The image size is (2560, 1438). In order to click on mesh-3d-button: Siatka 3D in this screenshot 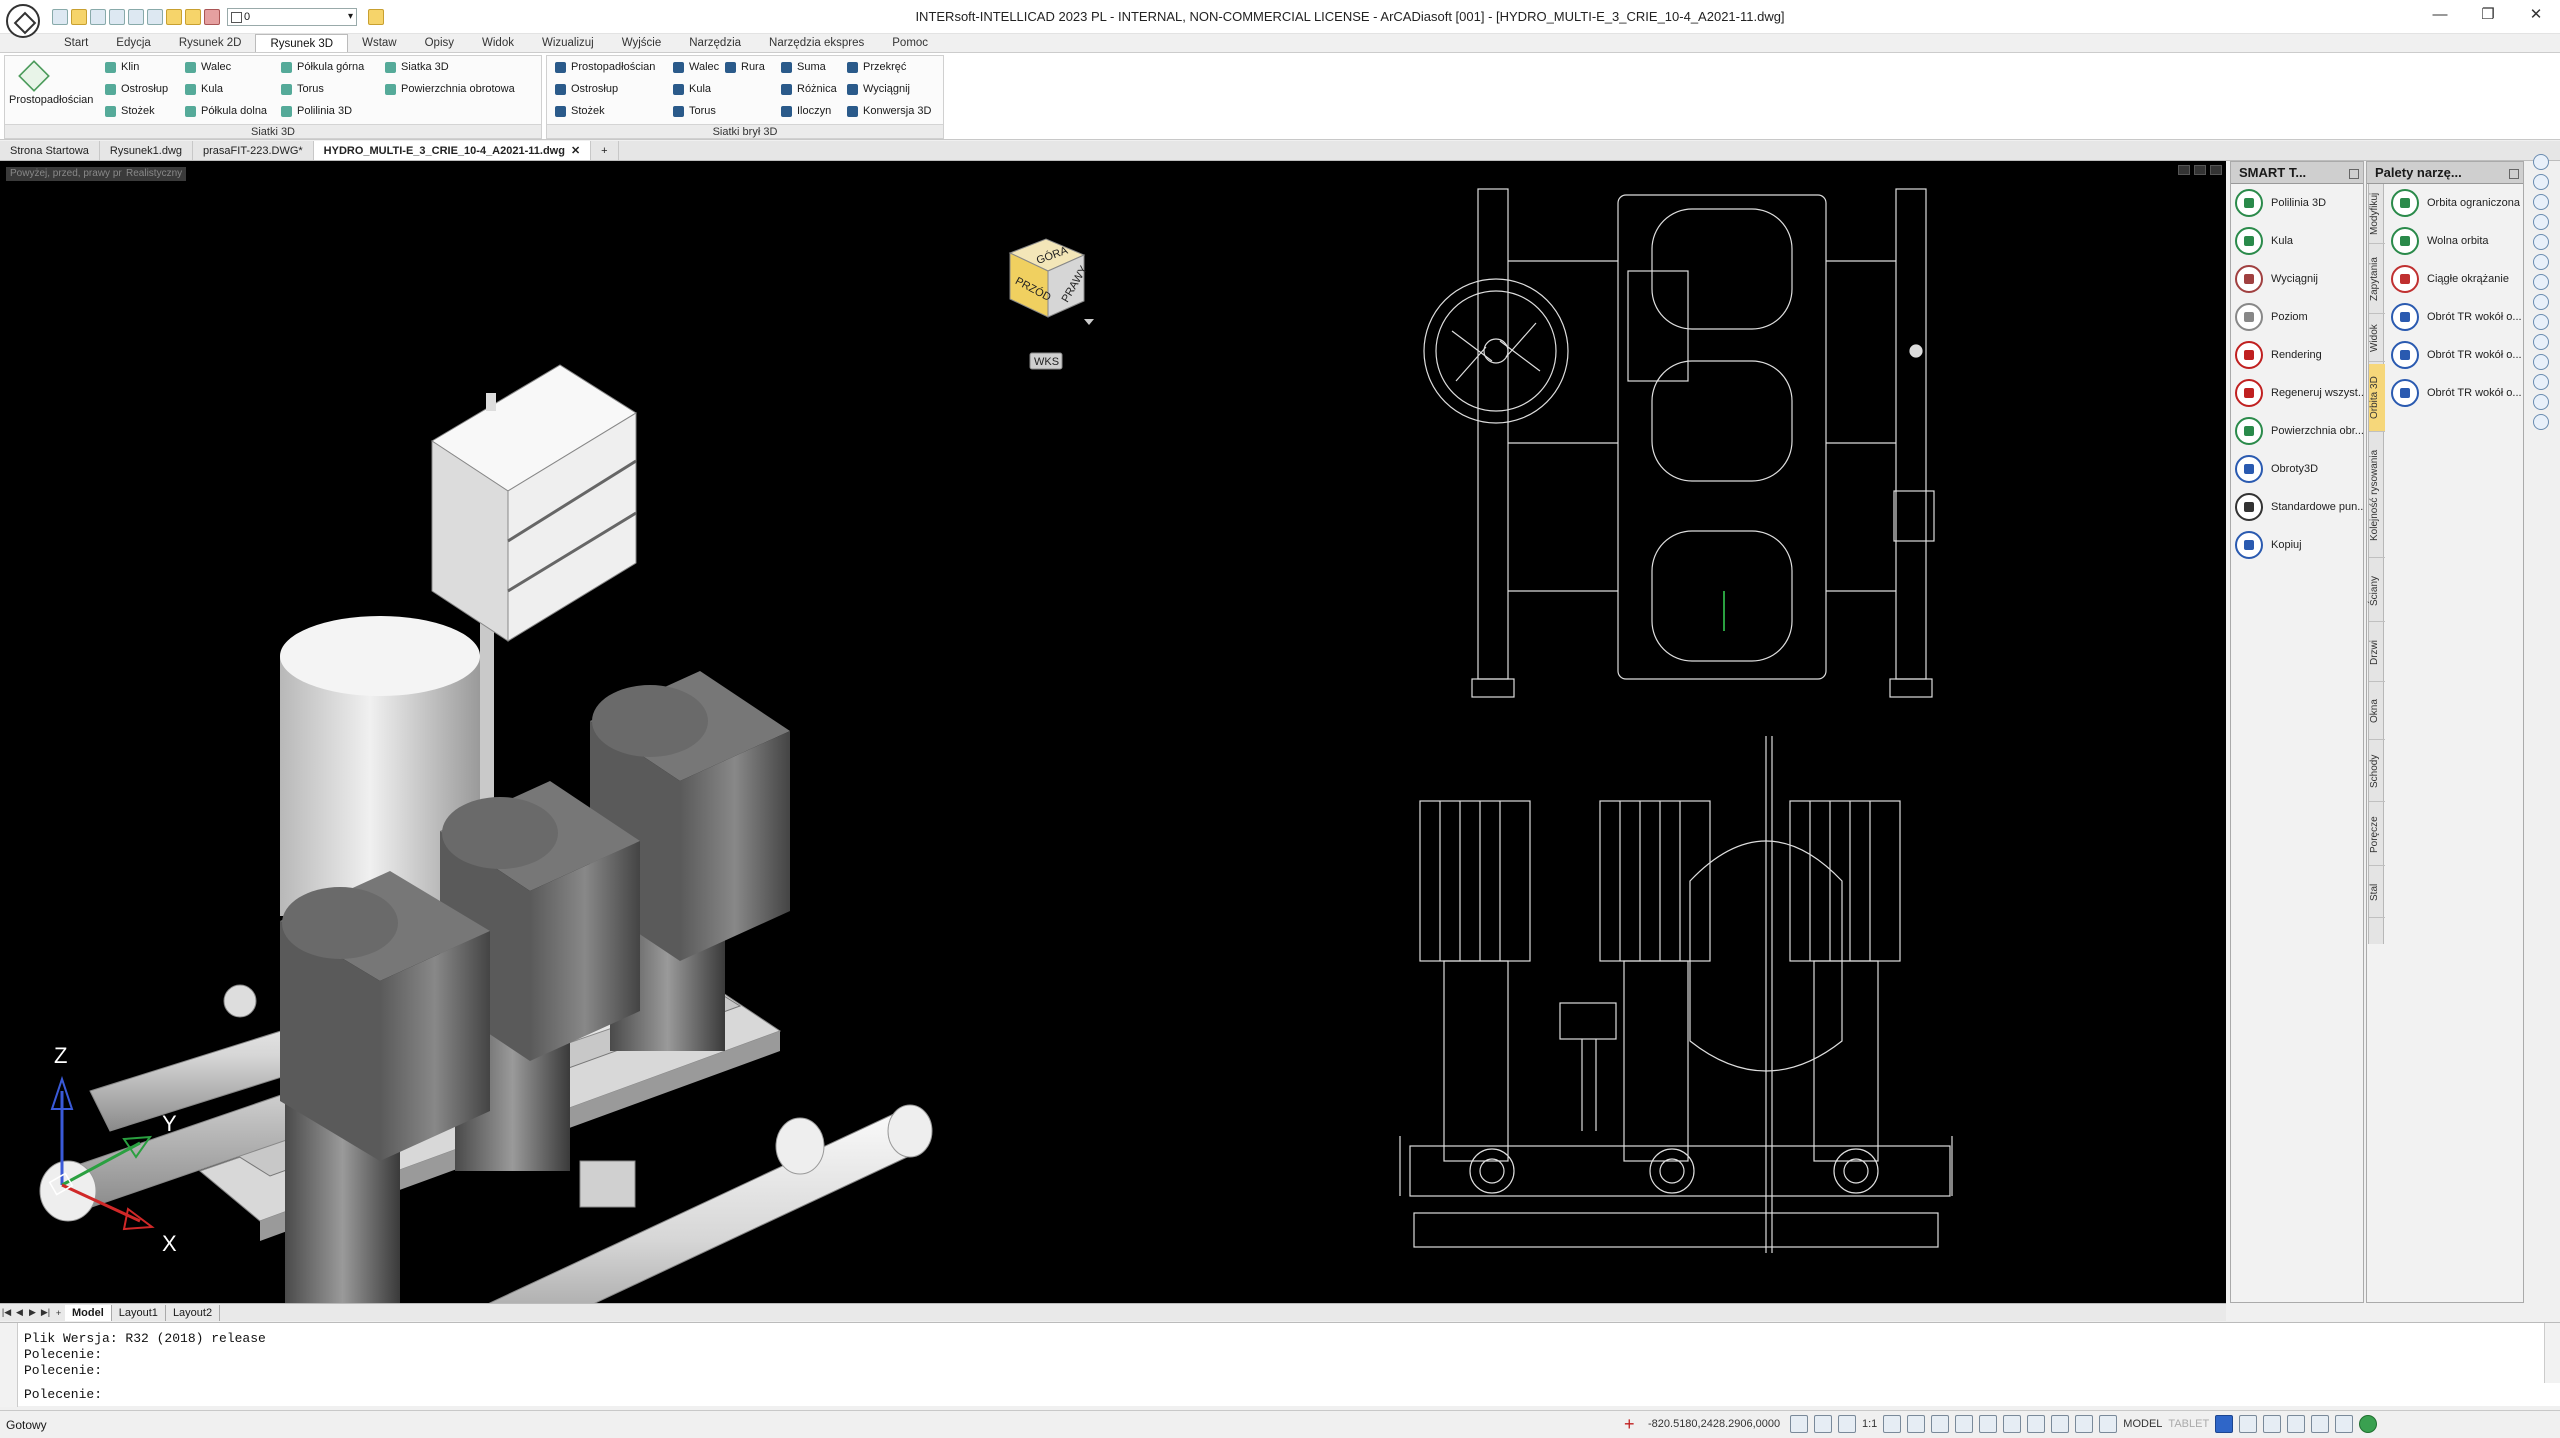, I will do `click(449, 67)`.